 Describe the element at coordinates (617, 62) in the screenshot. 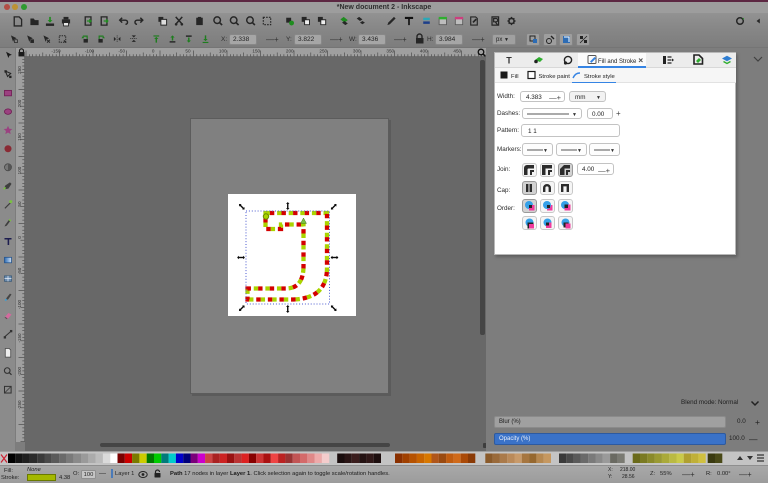

I see `svg-text: Fill and Stroke` at that location.